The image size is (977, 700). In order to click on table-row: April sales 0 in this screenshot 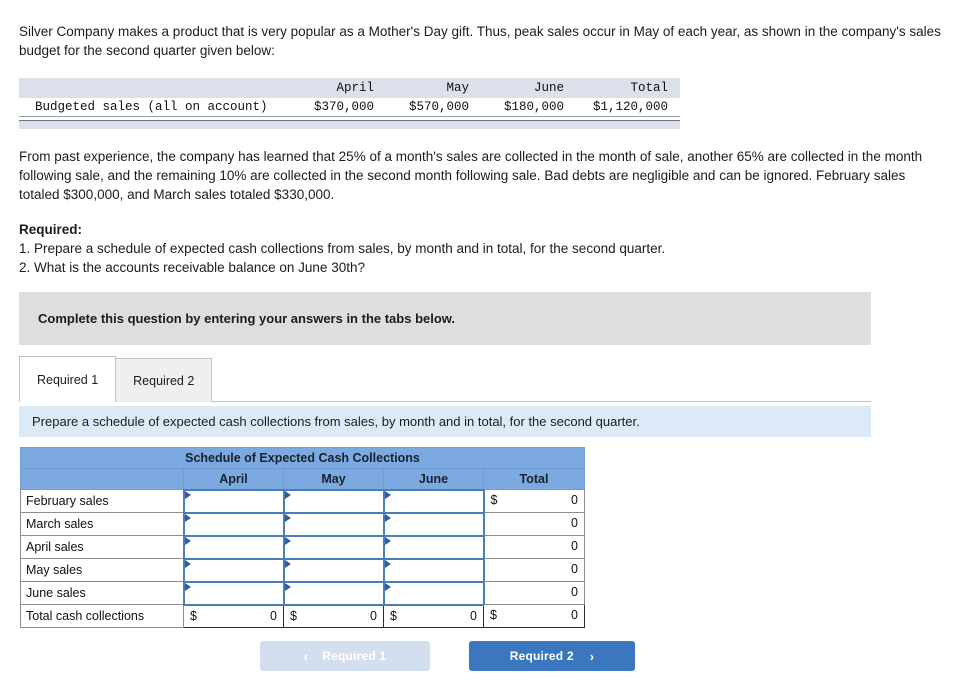, I will do `click(302, 547)`.